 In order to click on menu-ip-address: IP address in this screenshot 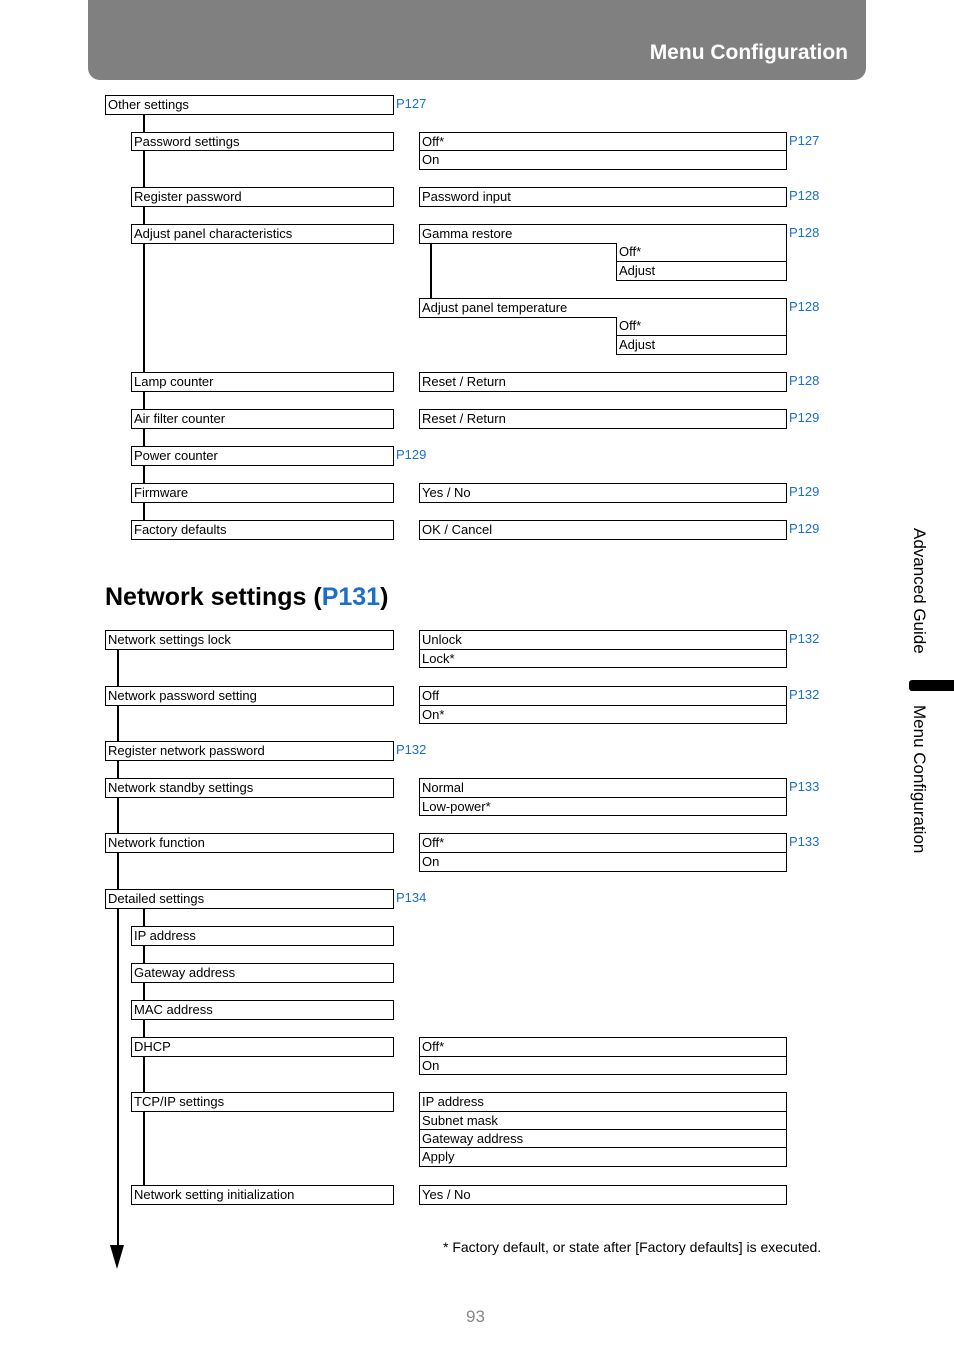, I will do `click(262, 936)`.